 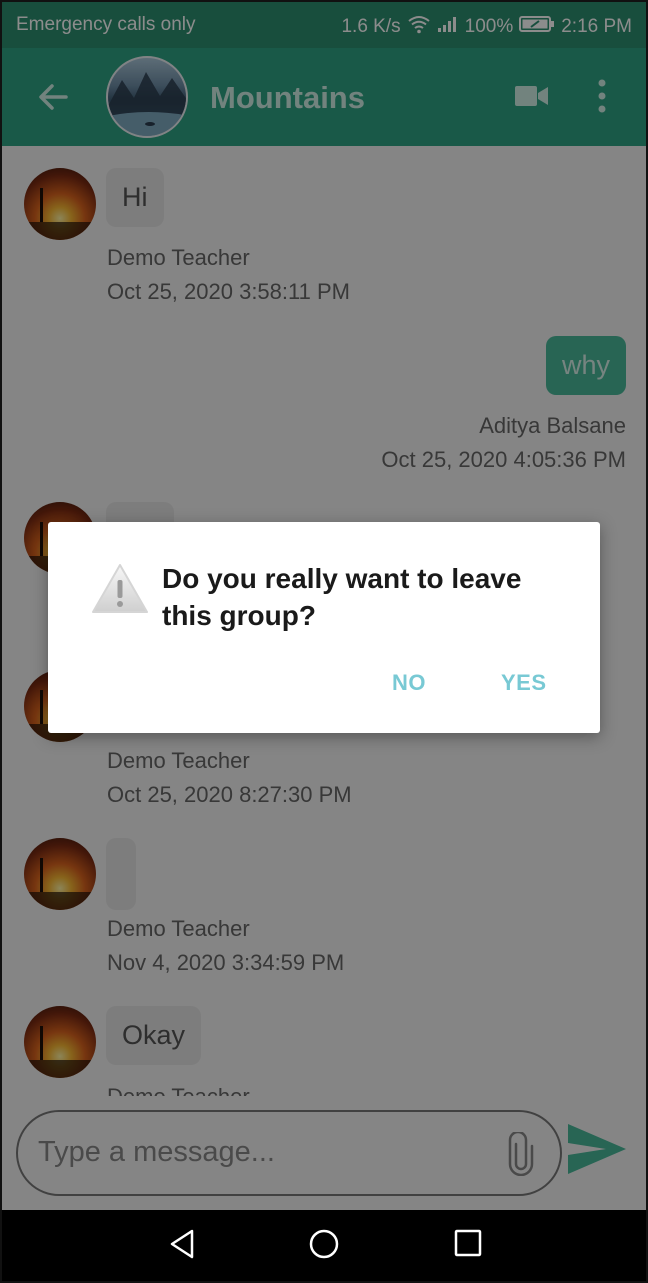 I want to click on nav-home-icon, so click(x=324, y=1246).